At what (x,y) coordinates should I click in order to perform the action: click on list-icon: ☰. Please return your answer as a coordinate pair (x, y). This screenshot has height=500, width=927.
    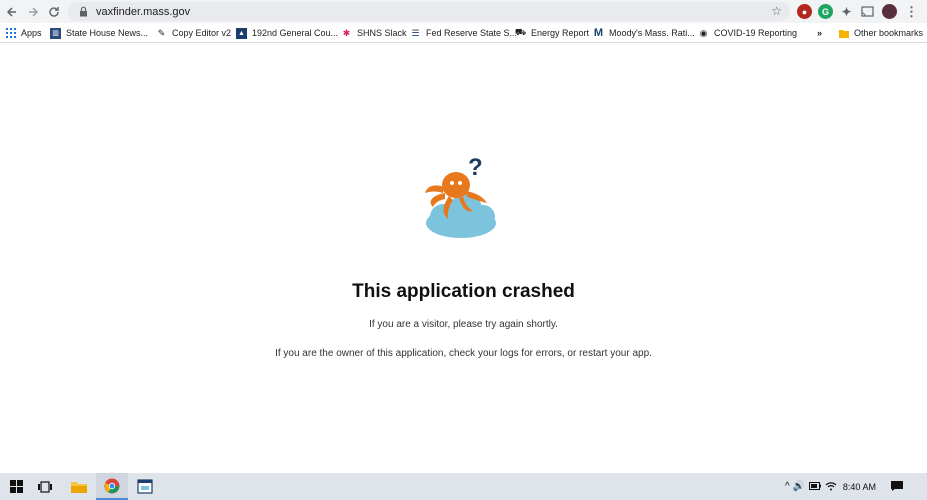
    Looking at the image, I should click on (415, 32).